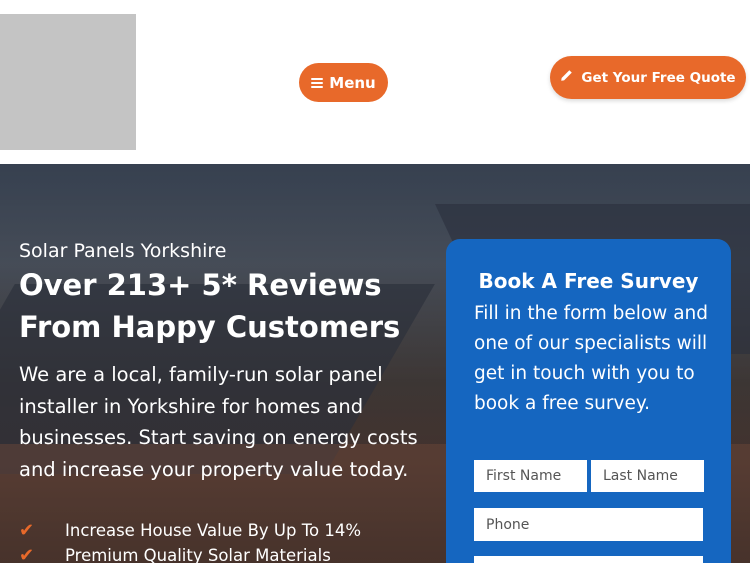 Image resolution: width=750 pixels, height=563 pixels. I want to click on form-title: Book A Free Survey, so click(588, 281).